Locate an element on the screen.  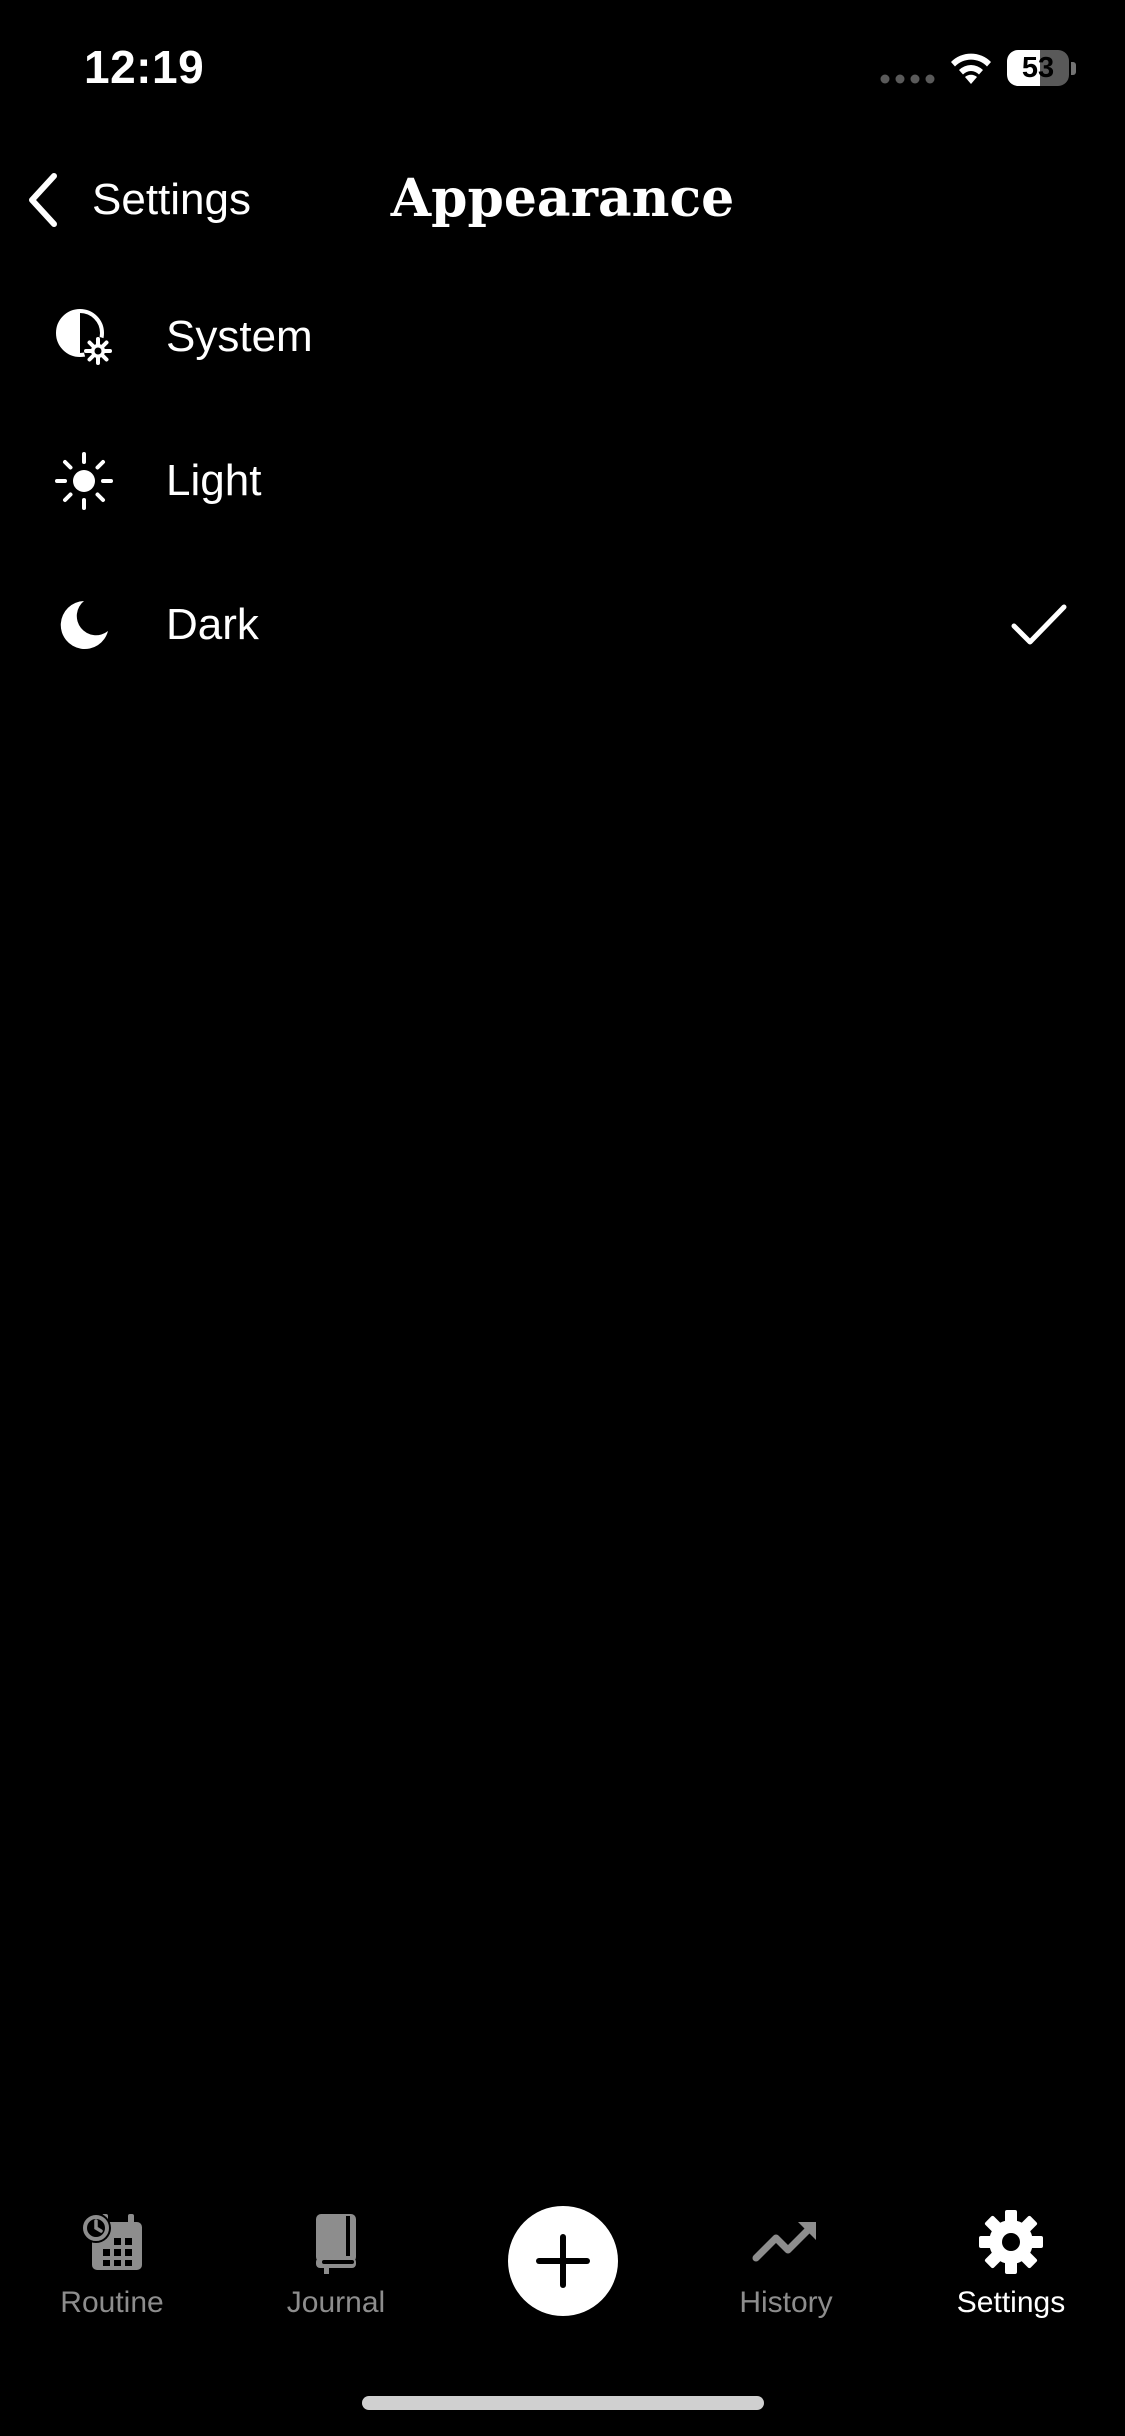
tab-history-label: History is located at coordinates (786, 2302).